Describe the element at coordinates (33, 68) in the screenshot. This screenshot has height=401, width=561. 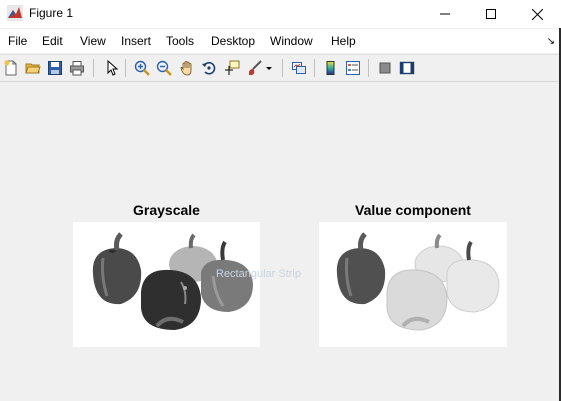
I see `open-file-icon` at that location.